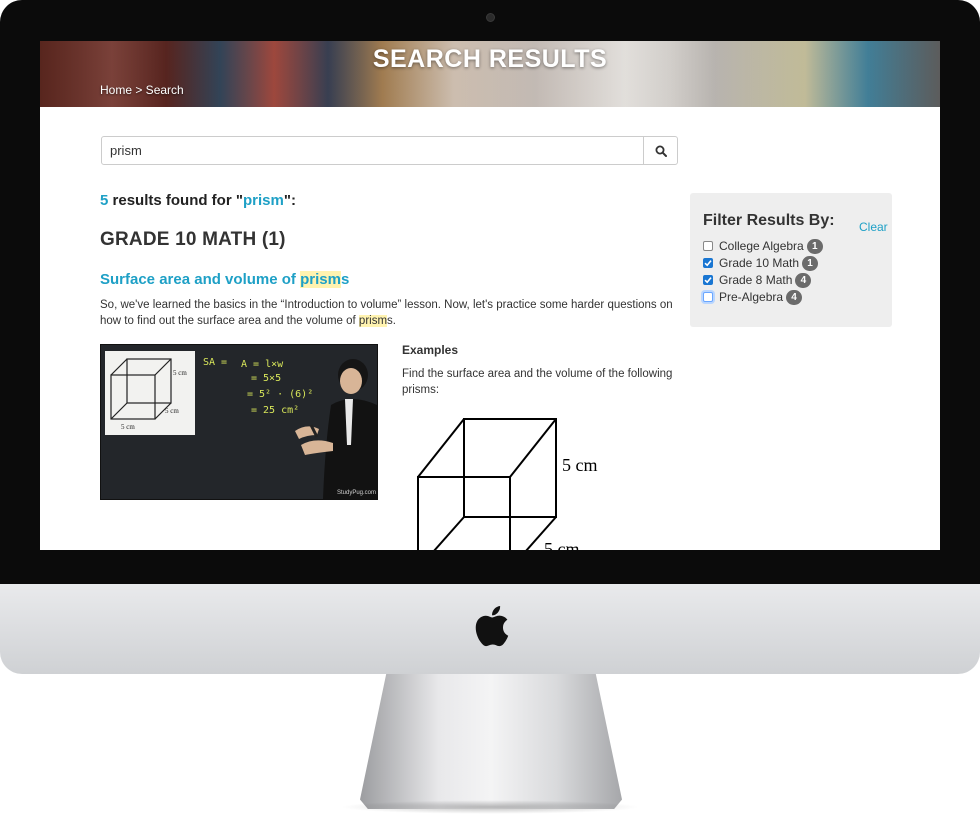 Image resolution: width=980 pixels, height=820 pixels. Describe the element at coordinates (810, 263) in the screenshot. I see `count-badge-grade-10-math: 1` at that location.